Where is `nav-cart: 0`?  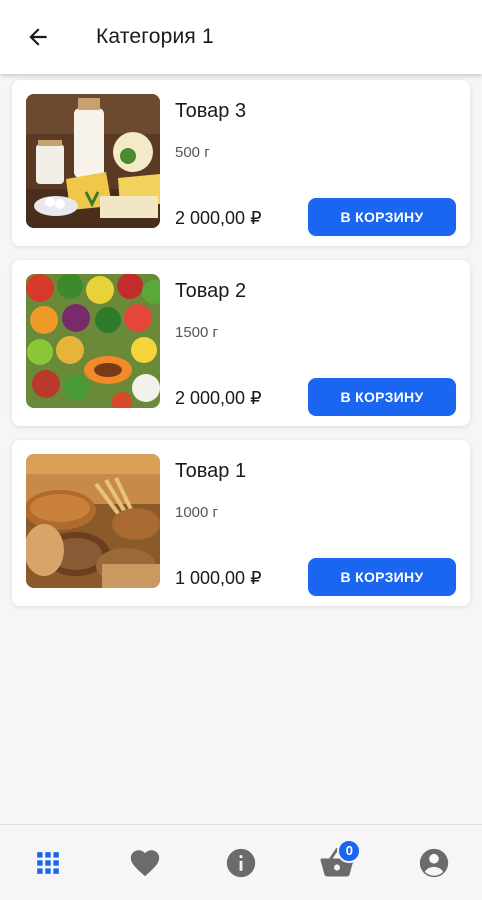 nav-cart: 0 is located at coordinates (337, 863).